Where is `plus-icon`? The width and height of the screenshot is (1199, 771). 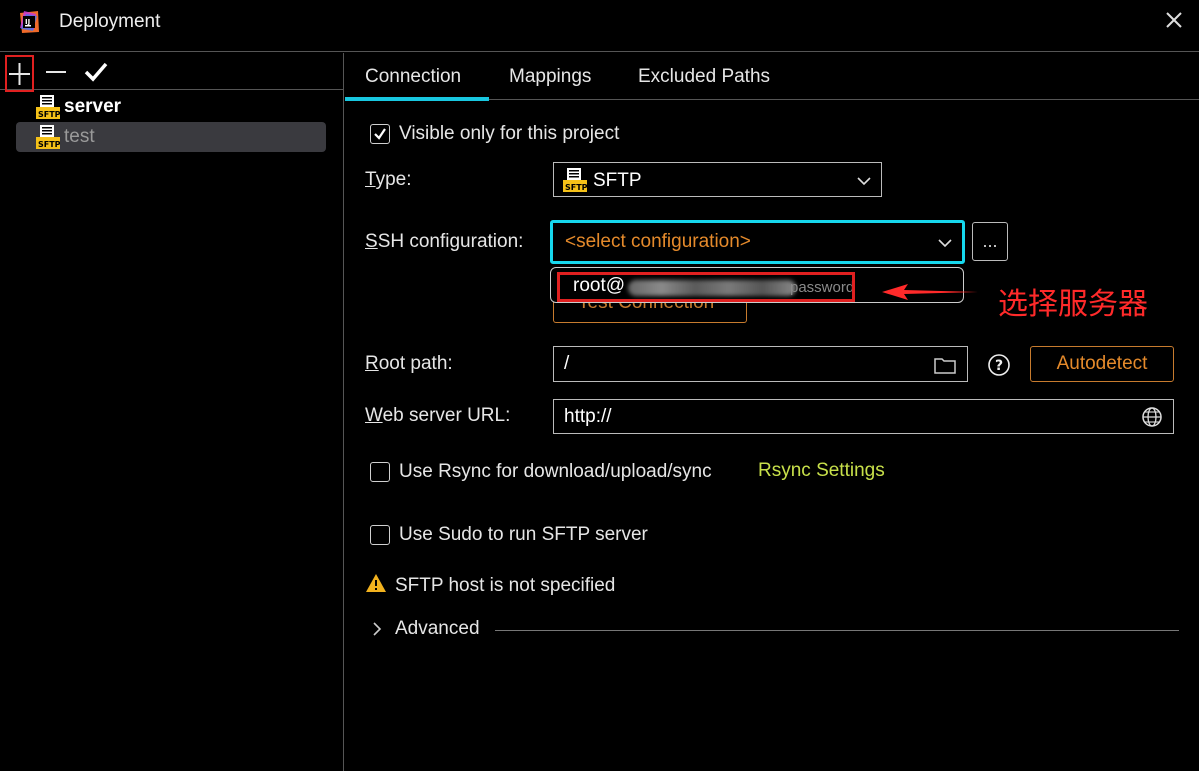
plus-icon is located at coordinates (19, 74).